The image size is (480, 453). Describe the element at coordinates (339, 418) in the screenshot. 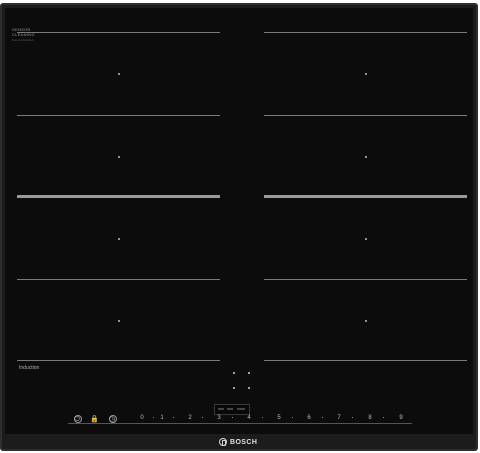

I see `slider-level-7: 7` at that location.